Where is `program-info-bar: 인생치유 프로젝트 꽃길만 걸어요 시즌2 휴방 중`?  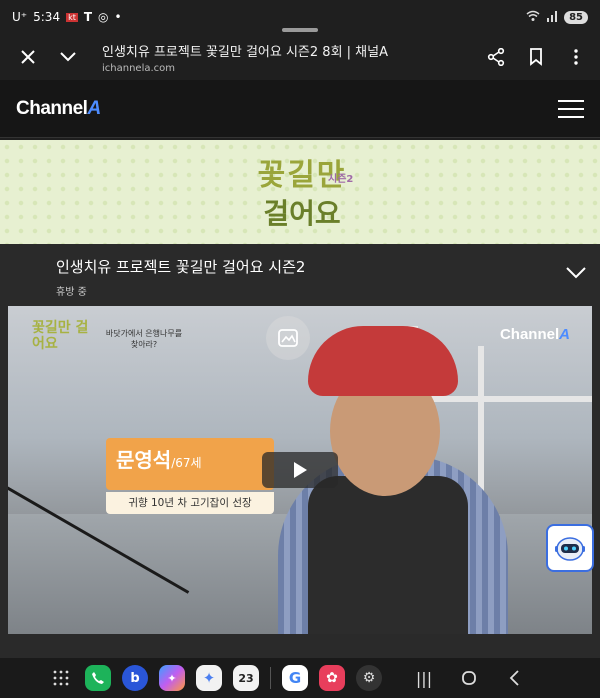 program-info-bar: 인생치유 프로젝트 꽃길만 걸어요 시즌2 휴방 중 is located at coordinates (300, 274).